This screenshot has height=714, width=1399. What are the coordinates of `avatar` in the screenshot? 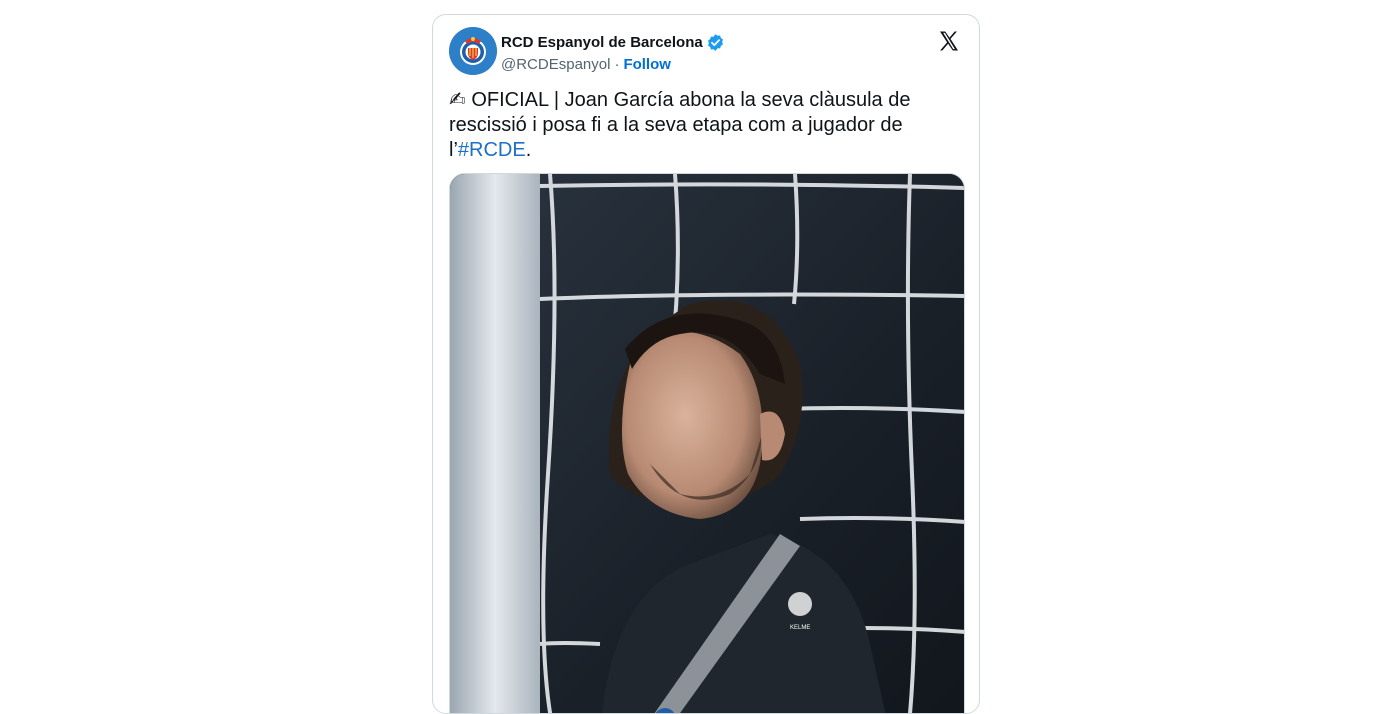 It's located at (473, 51).